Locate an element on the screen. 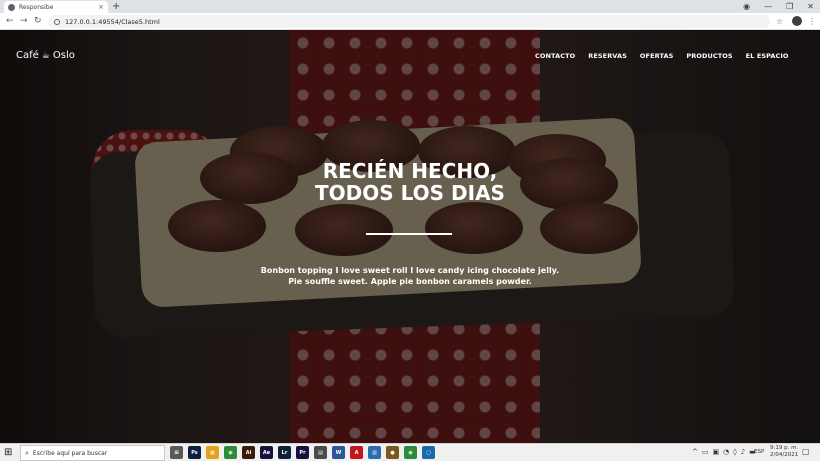 The width and height of the screenshot is (820, 461). hero-divider is located at coordinates (409, 234).